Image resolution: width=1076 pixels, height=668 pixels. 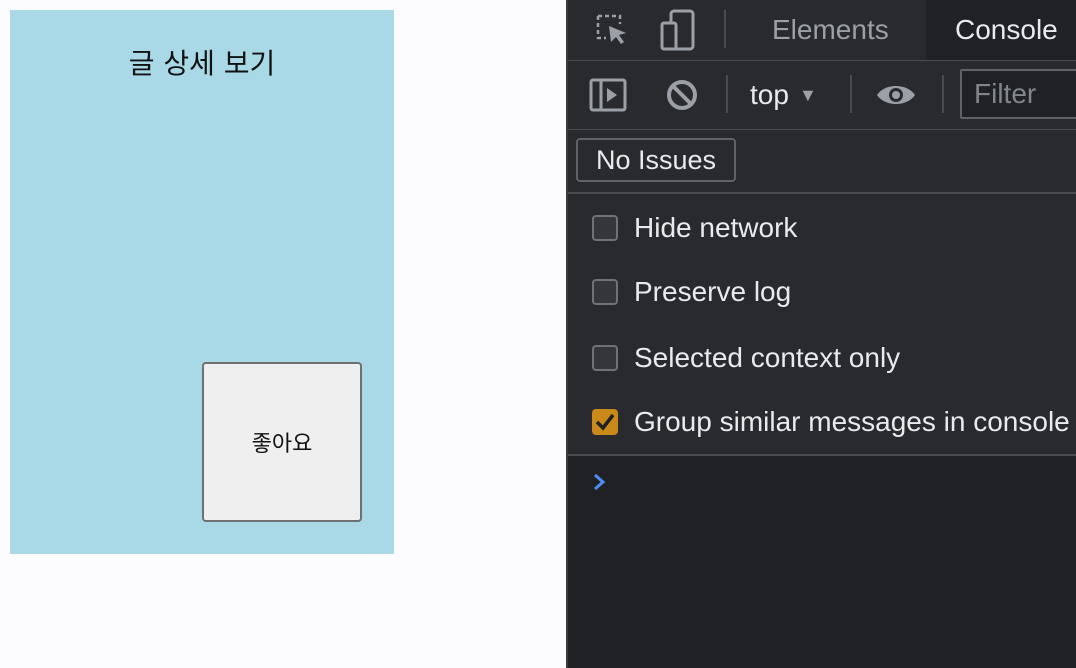 I want to click on setting-label: Preserve log, so click(x=713, y=291).